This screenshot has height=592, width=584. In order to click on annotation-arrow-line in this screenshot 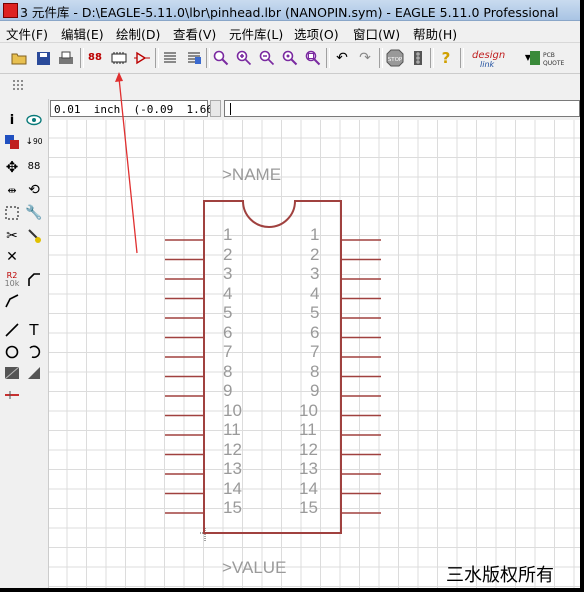, I will do `click(128, 165)`.